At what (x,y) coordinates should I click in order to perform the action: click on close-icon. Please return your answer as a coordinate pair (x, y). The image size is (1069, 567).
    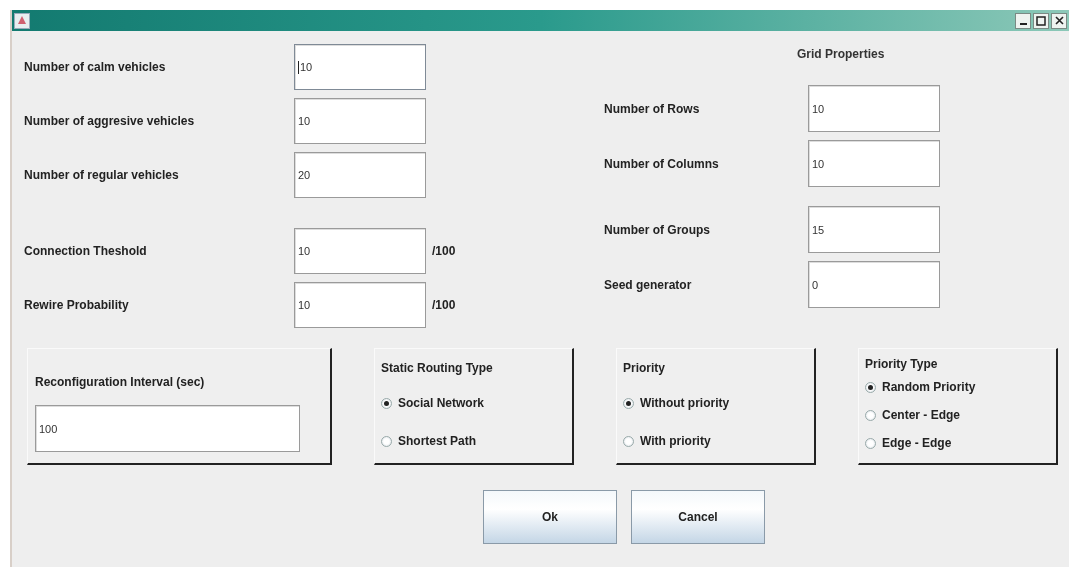
    Looking at the image, I should click on (1059, 20).